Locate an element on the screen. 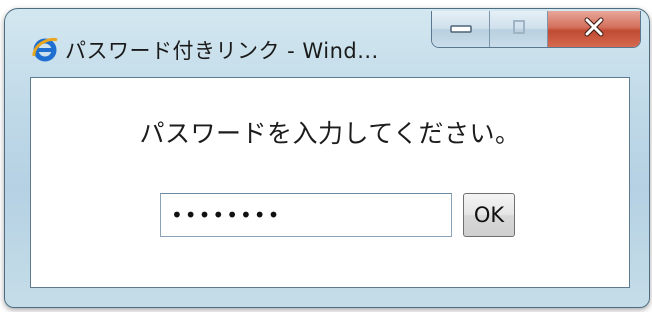  close-button is located at coordinates (594, 29).